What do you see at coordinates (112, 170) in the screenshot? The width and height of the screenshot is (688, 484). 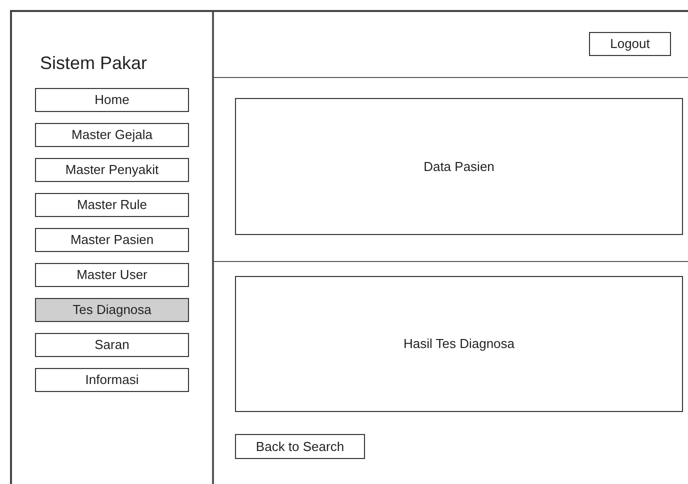 I see `nav-button: Master Penyakit` at bounding box center [112, 170].